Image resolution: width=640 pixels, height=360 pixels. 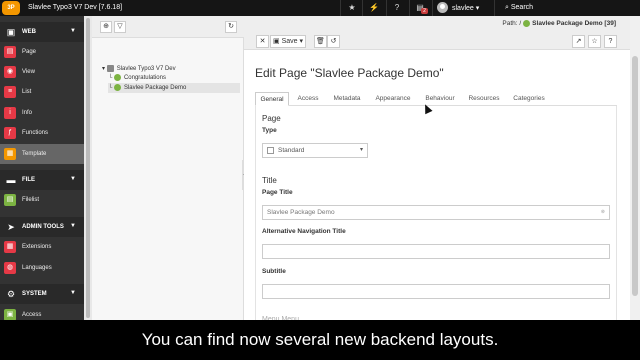 What do you see at coordinates (522, 7) in the screenshot?
I see `search-label: Search` at bounding box center [522, 7].